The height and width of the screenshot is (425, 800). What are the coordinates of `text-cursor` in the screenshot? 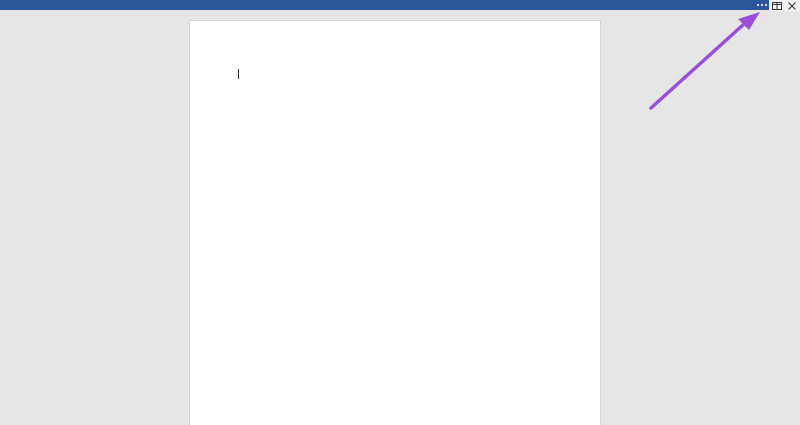 It's located at (238, 74).